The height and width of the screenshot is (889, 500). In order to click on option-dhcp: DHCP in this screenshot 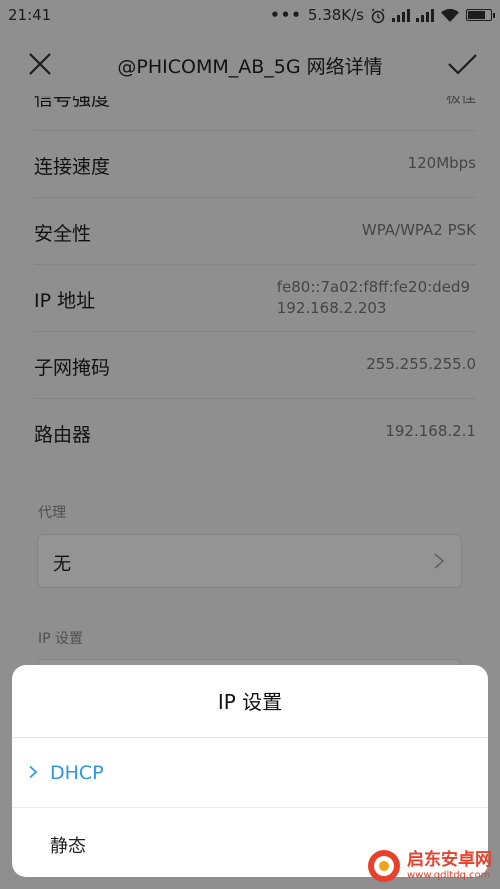, I will do `click(250, 773)`.